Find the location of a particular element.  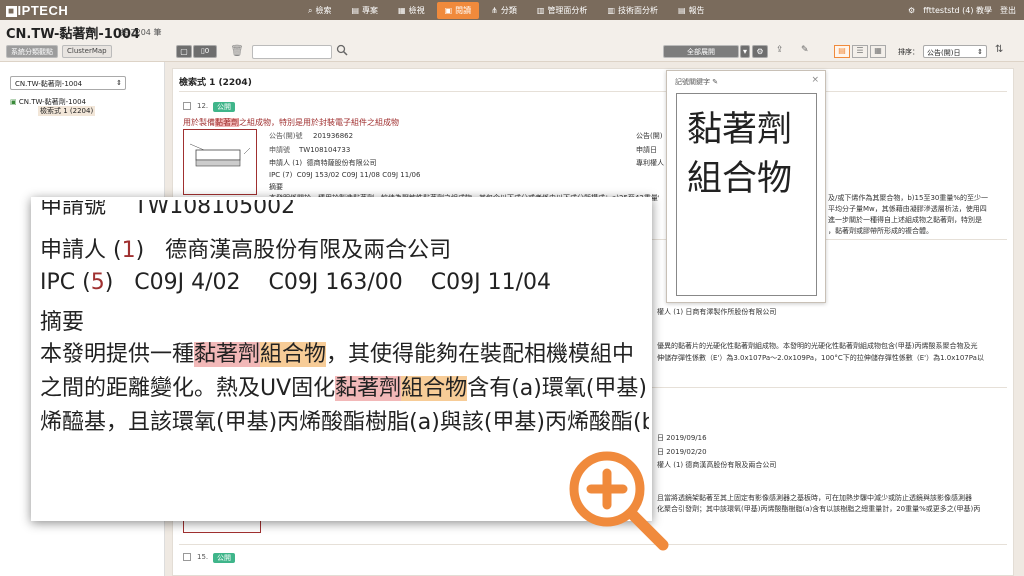

view-icon: ▦ is located at coordinates (402, 10).